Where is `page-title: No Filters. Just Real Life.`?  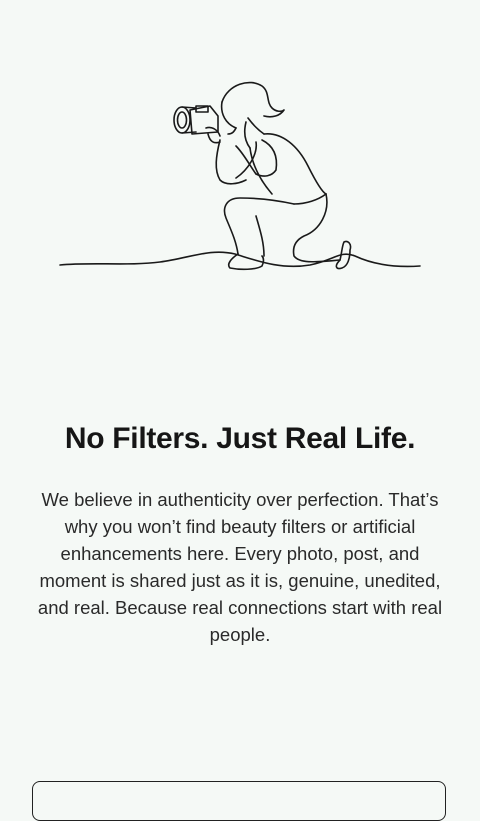
page-title: No Filters. Just Real Life. is located at coordinates (240, 438).